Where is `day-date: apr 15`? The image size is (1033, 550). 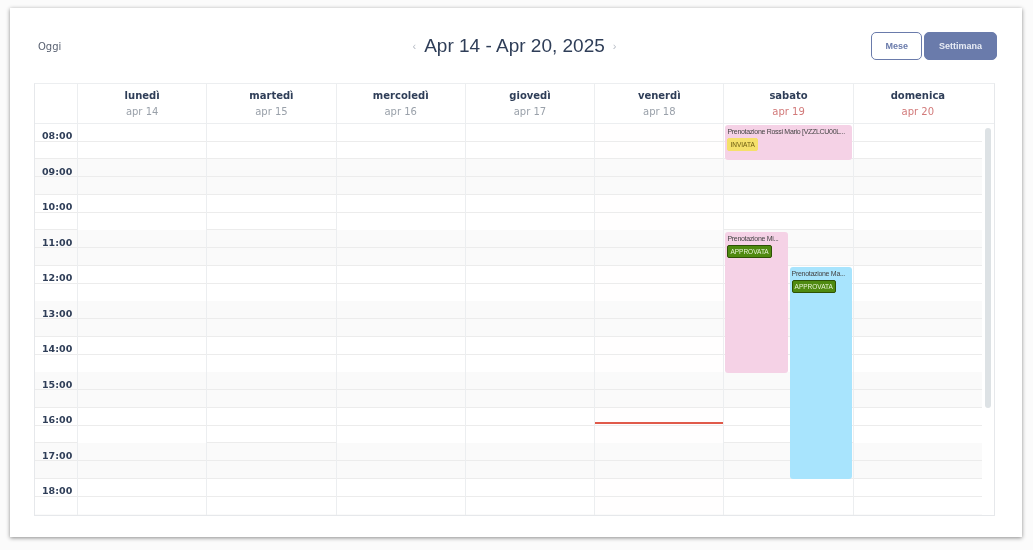 day-date: apr 15 is located at coordinates (271, 111).